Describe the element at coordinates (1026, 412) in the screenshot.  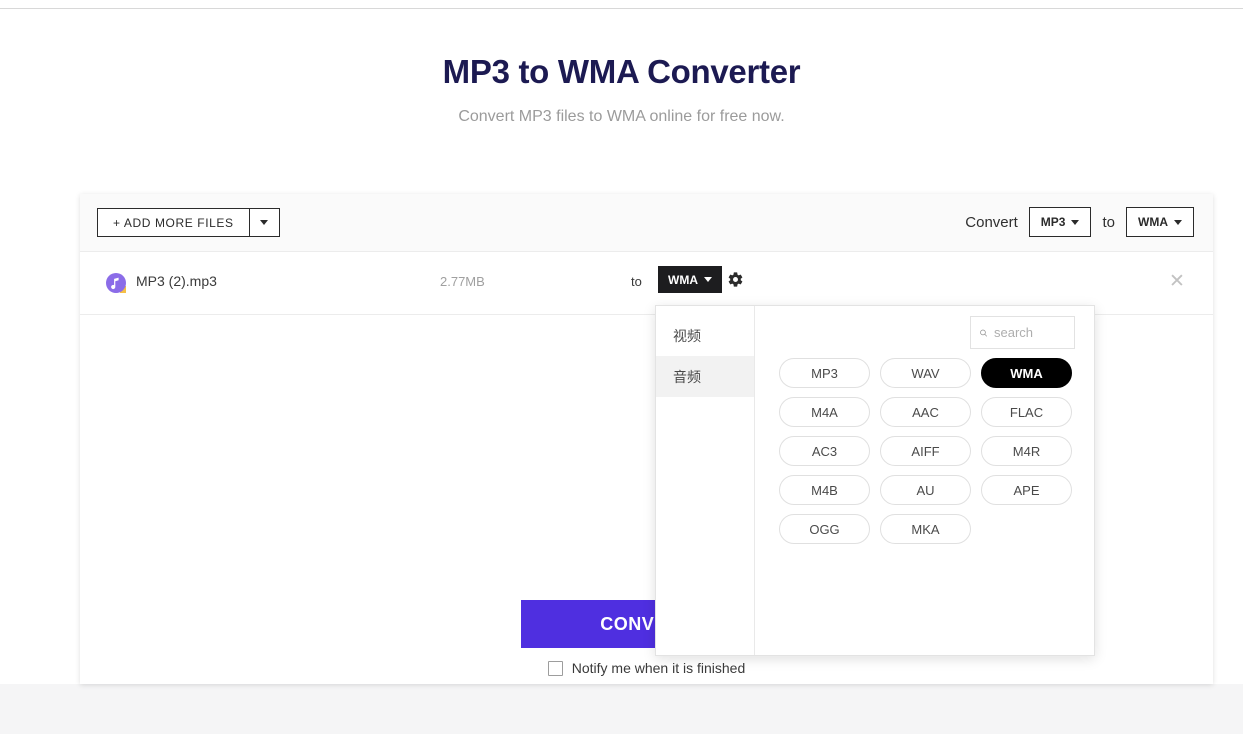
I see `format-pill-flac: FLAC` at that location.